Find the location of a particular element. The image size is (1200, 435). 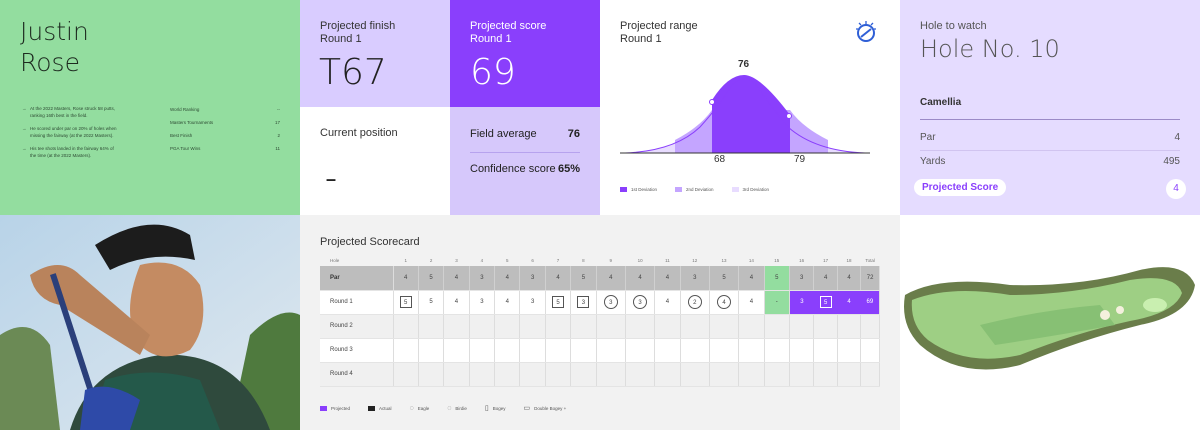

total-header: Total is located at coordinates (870, 260).